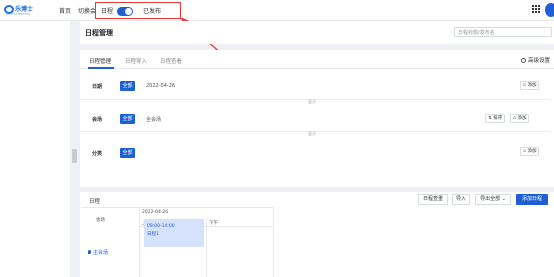 This screenshot has width=554, height=277. Describe the element at coordinates (174, 233) in the screenshot. I see `schedule-event-card: 09:00-14:00 日程1` at that location.